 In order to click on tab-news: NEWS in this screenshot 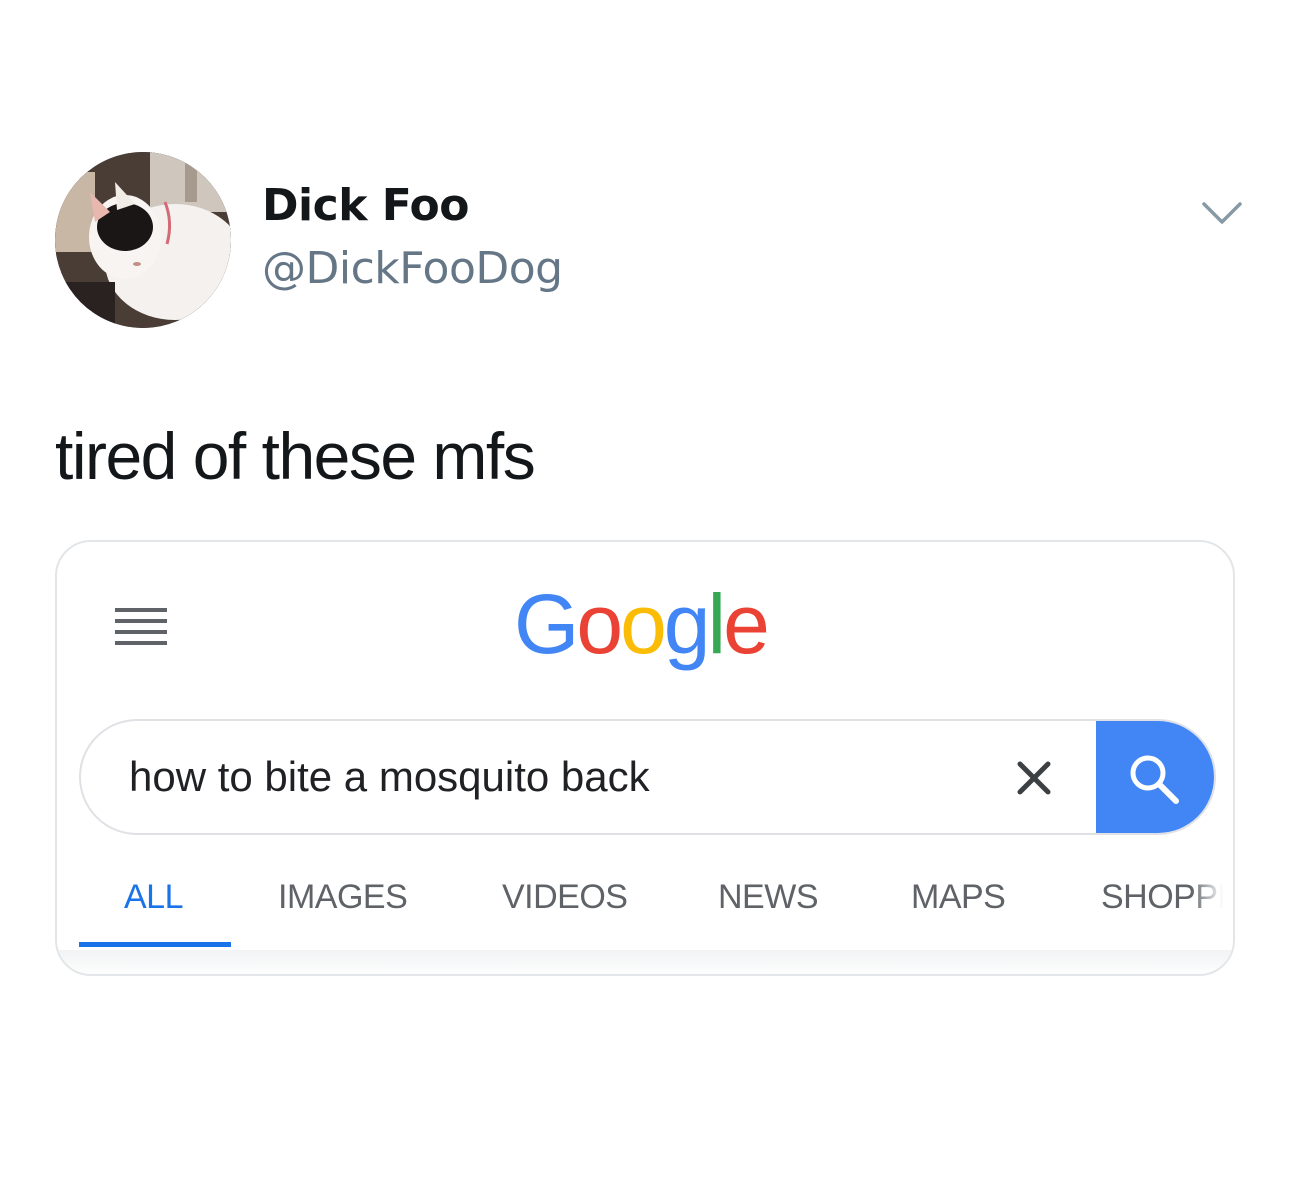, I will do `click(768, 897)`.